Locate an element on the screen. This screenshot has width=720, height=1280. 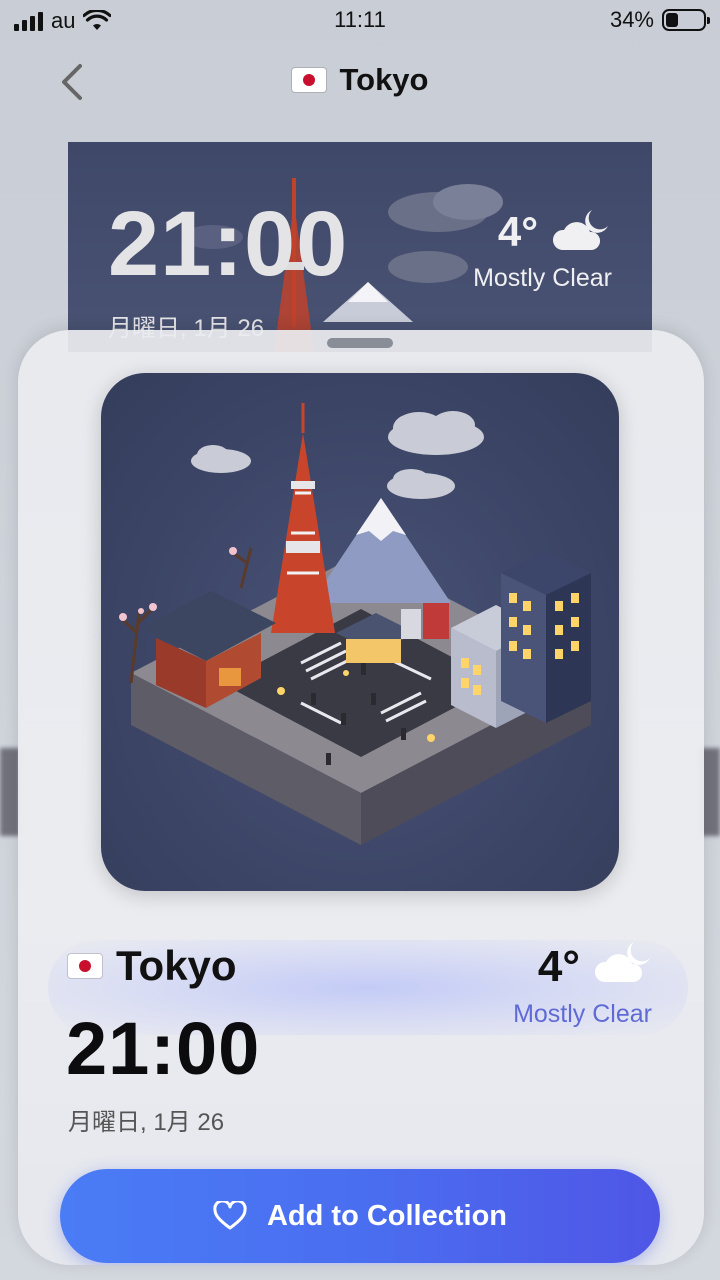
page-title-text: Tokyo is located at coordinates (384, 79).